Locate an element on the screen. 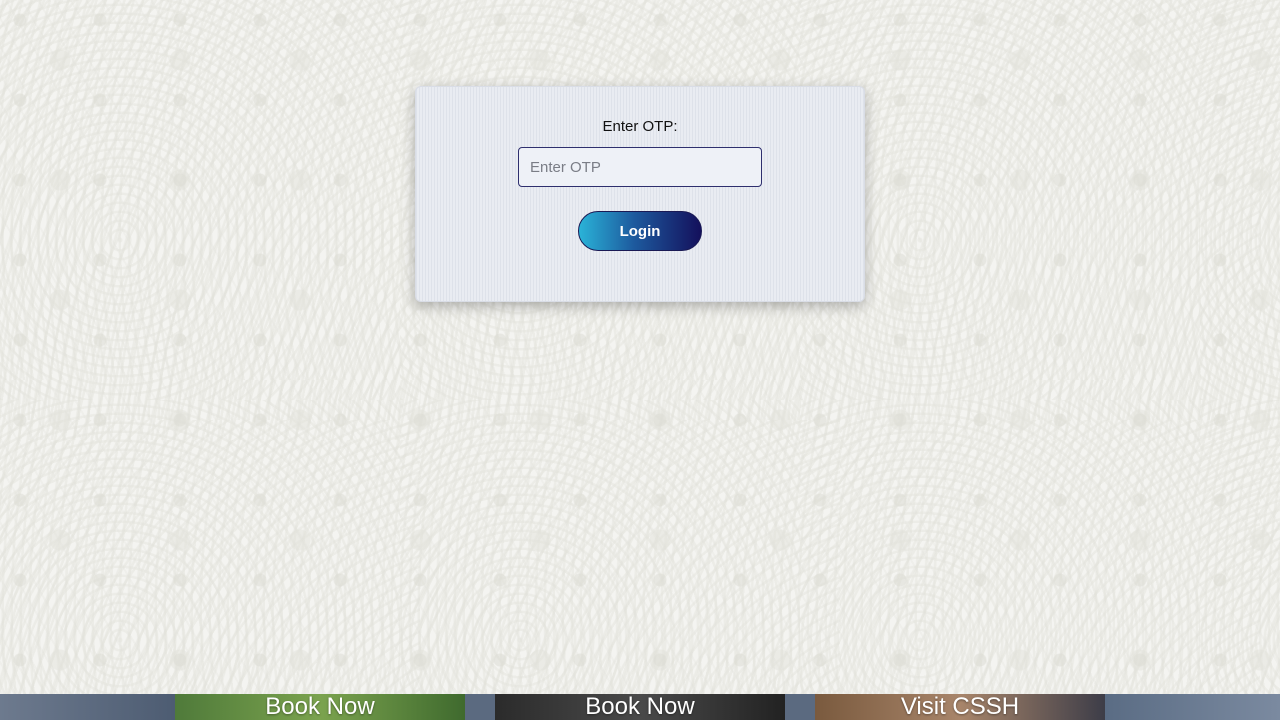 The width and height of the screenshot is (1280, 720). promo-label: Visit CSSH is located at coordinates (960, 707).